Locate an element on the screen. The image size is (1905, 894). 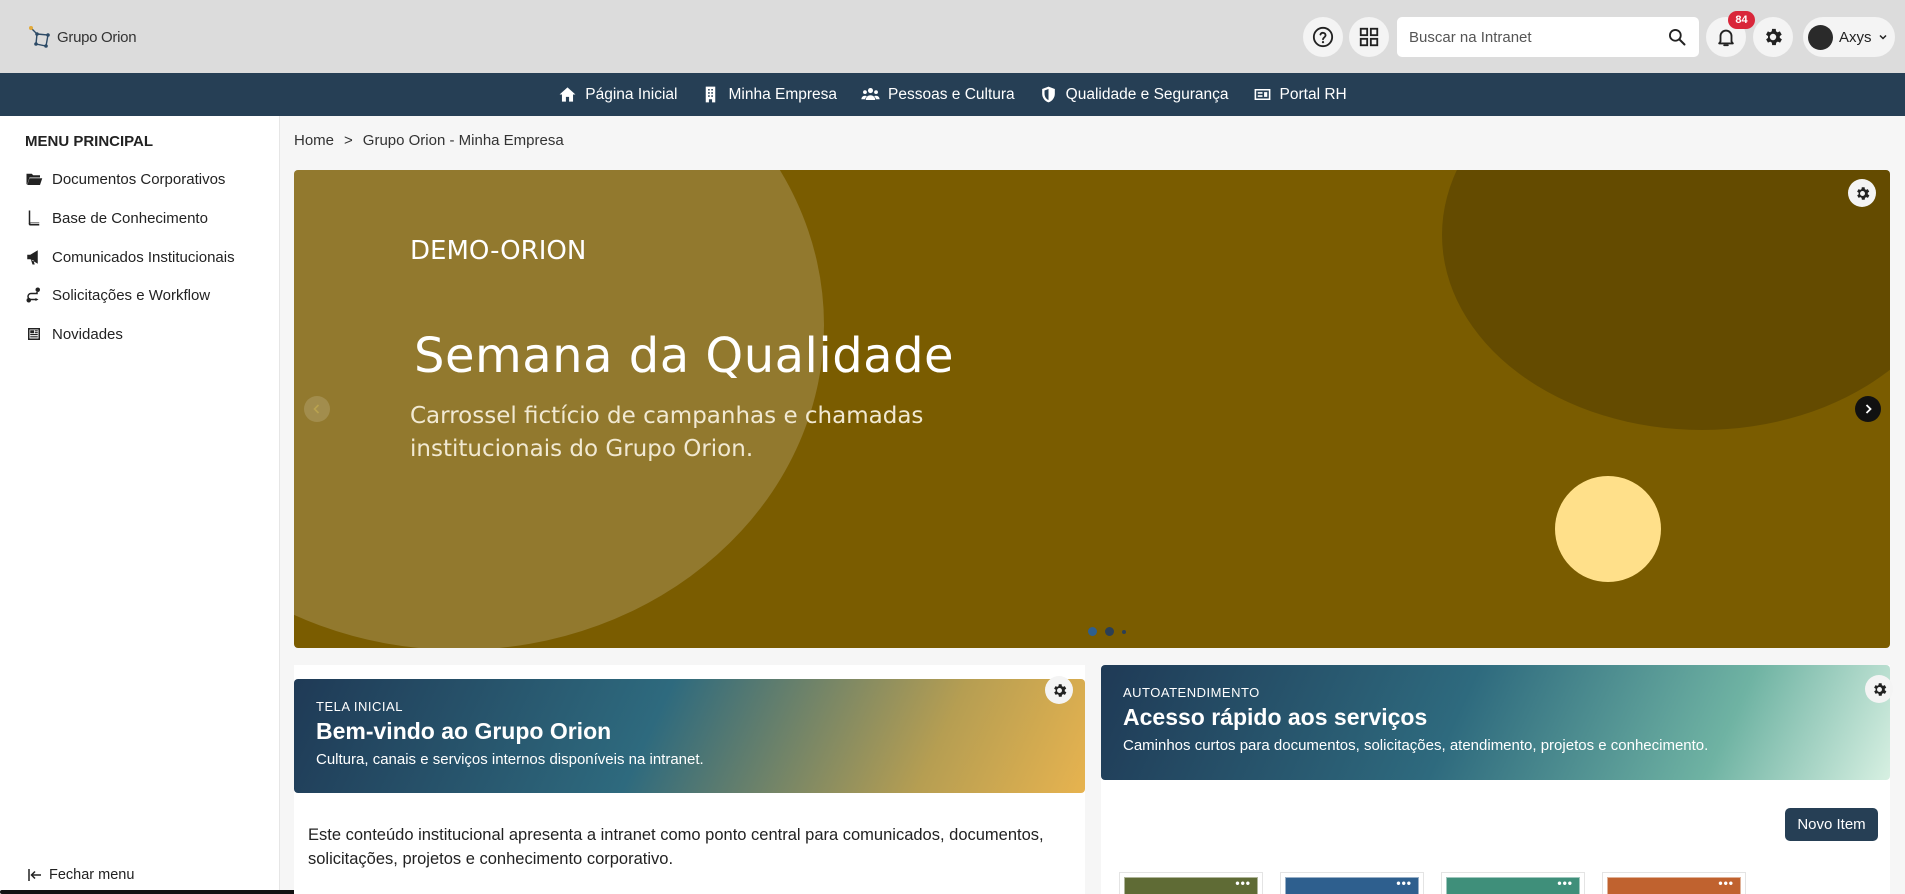
sidebar-title: MENU PRINCIPAL is located at coordinates (89, 141).